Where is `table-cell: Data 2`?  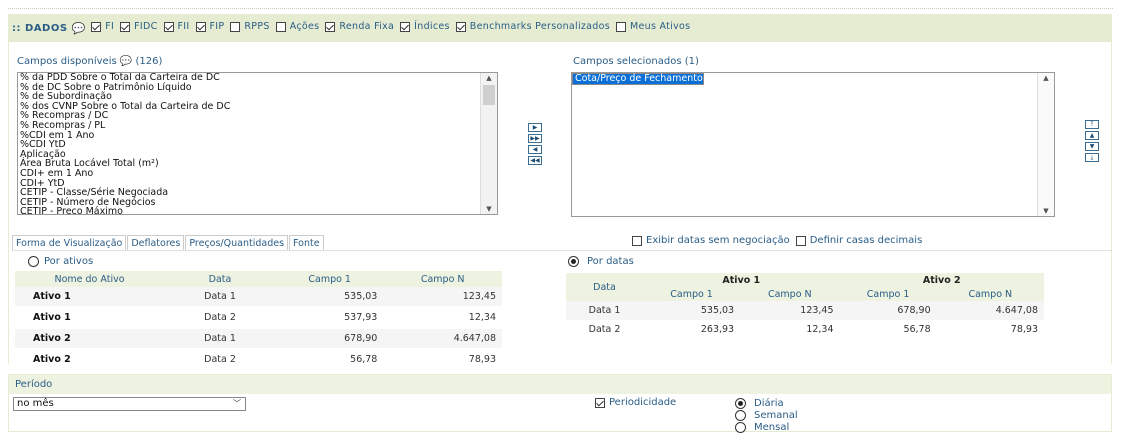
table-cell: Data 2 is located at coordinates (220, 318).